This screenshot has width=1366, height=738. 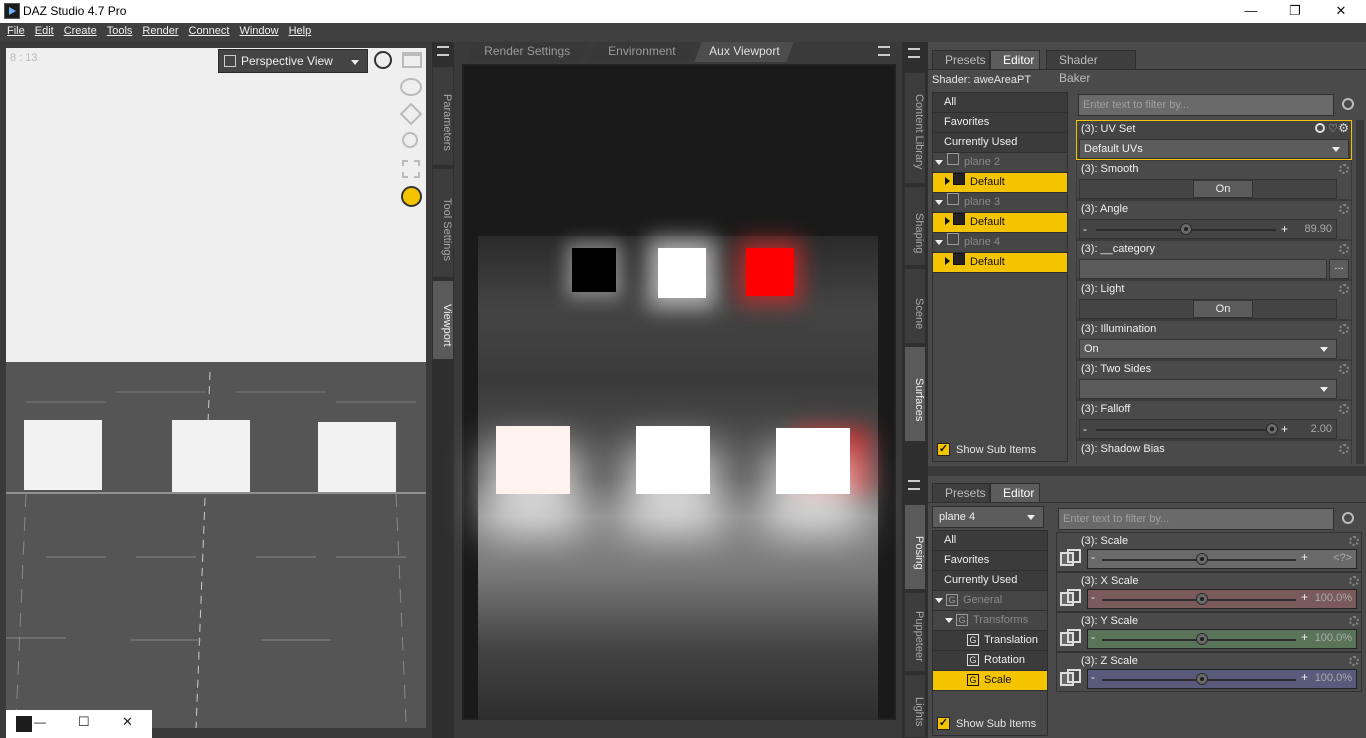 I want to click on menu-window: Window, so click(x=258, y=32).